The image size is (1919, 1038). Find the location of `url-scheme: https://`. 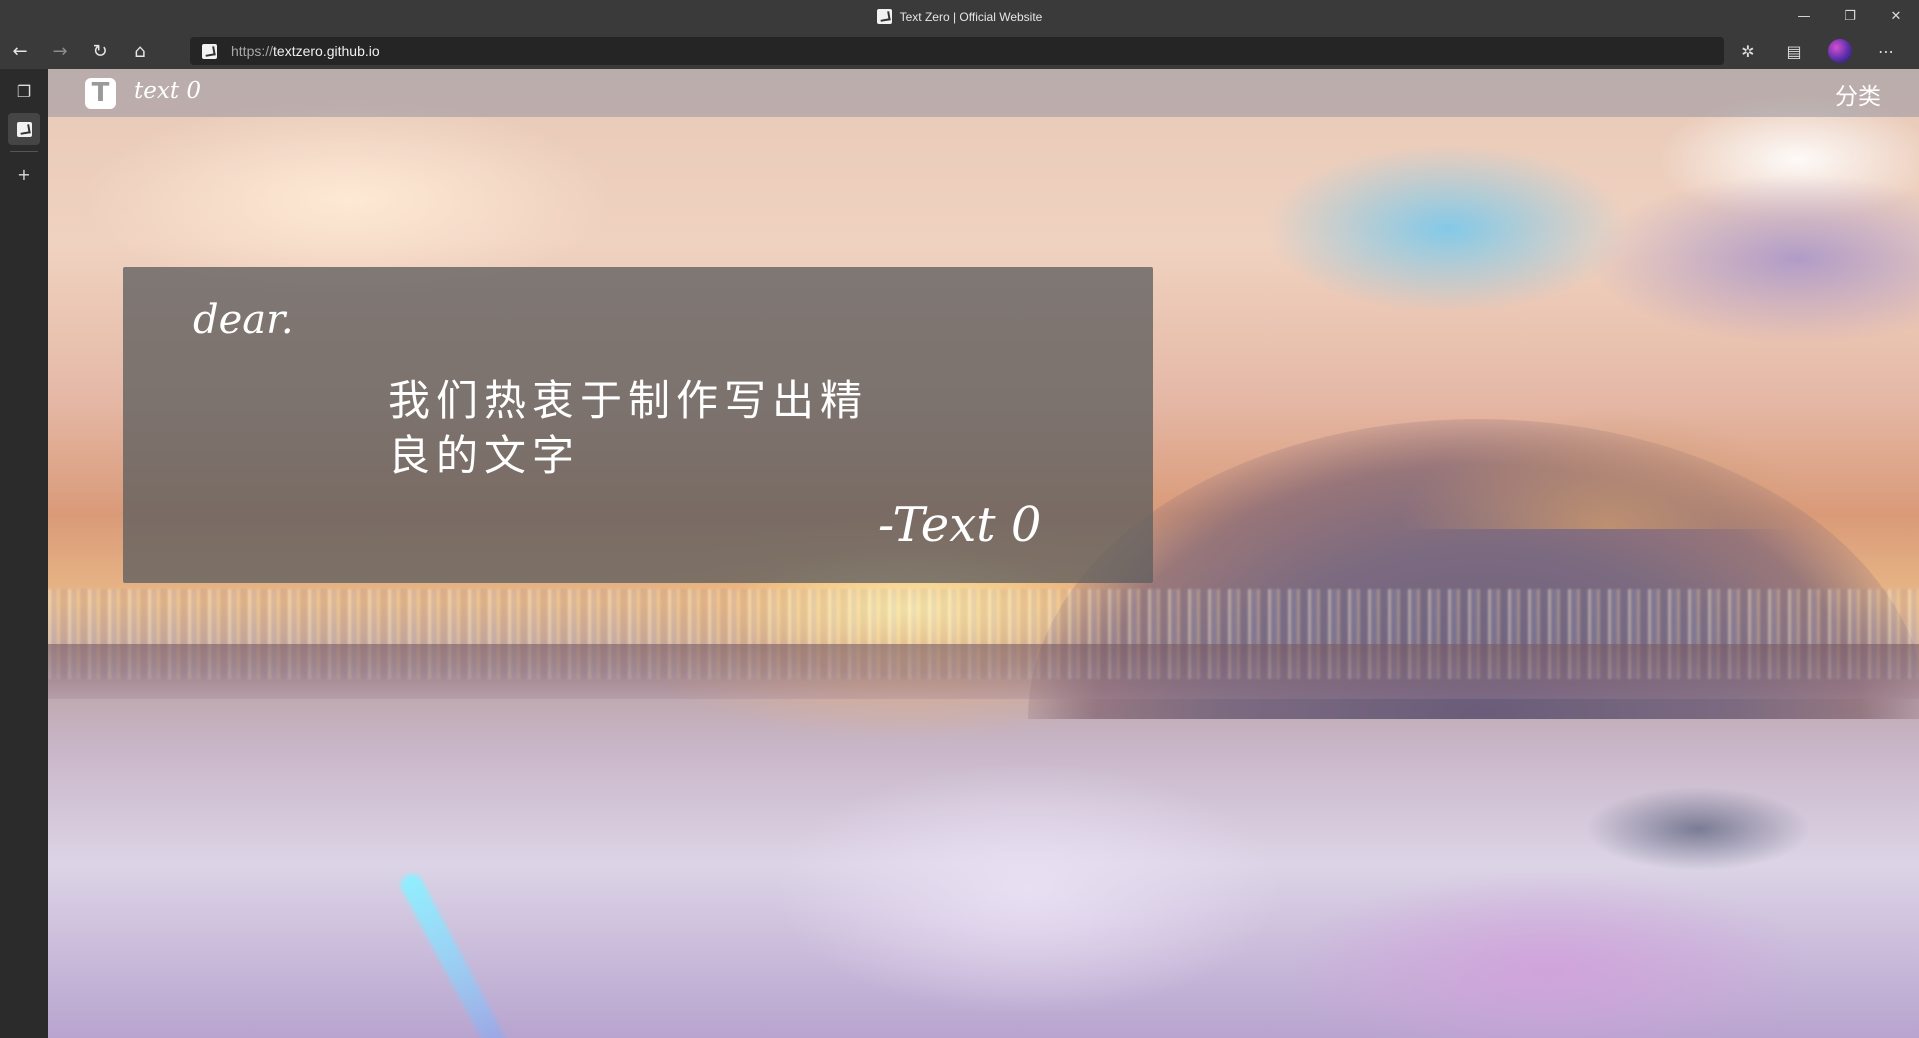

url-scheme: https:// is located at coordinates (252, 51).